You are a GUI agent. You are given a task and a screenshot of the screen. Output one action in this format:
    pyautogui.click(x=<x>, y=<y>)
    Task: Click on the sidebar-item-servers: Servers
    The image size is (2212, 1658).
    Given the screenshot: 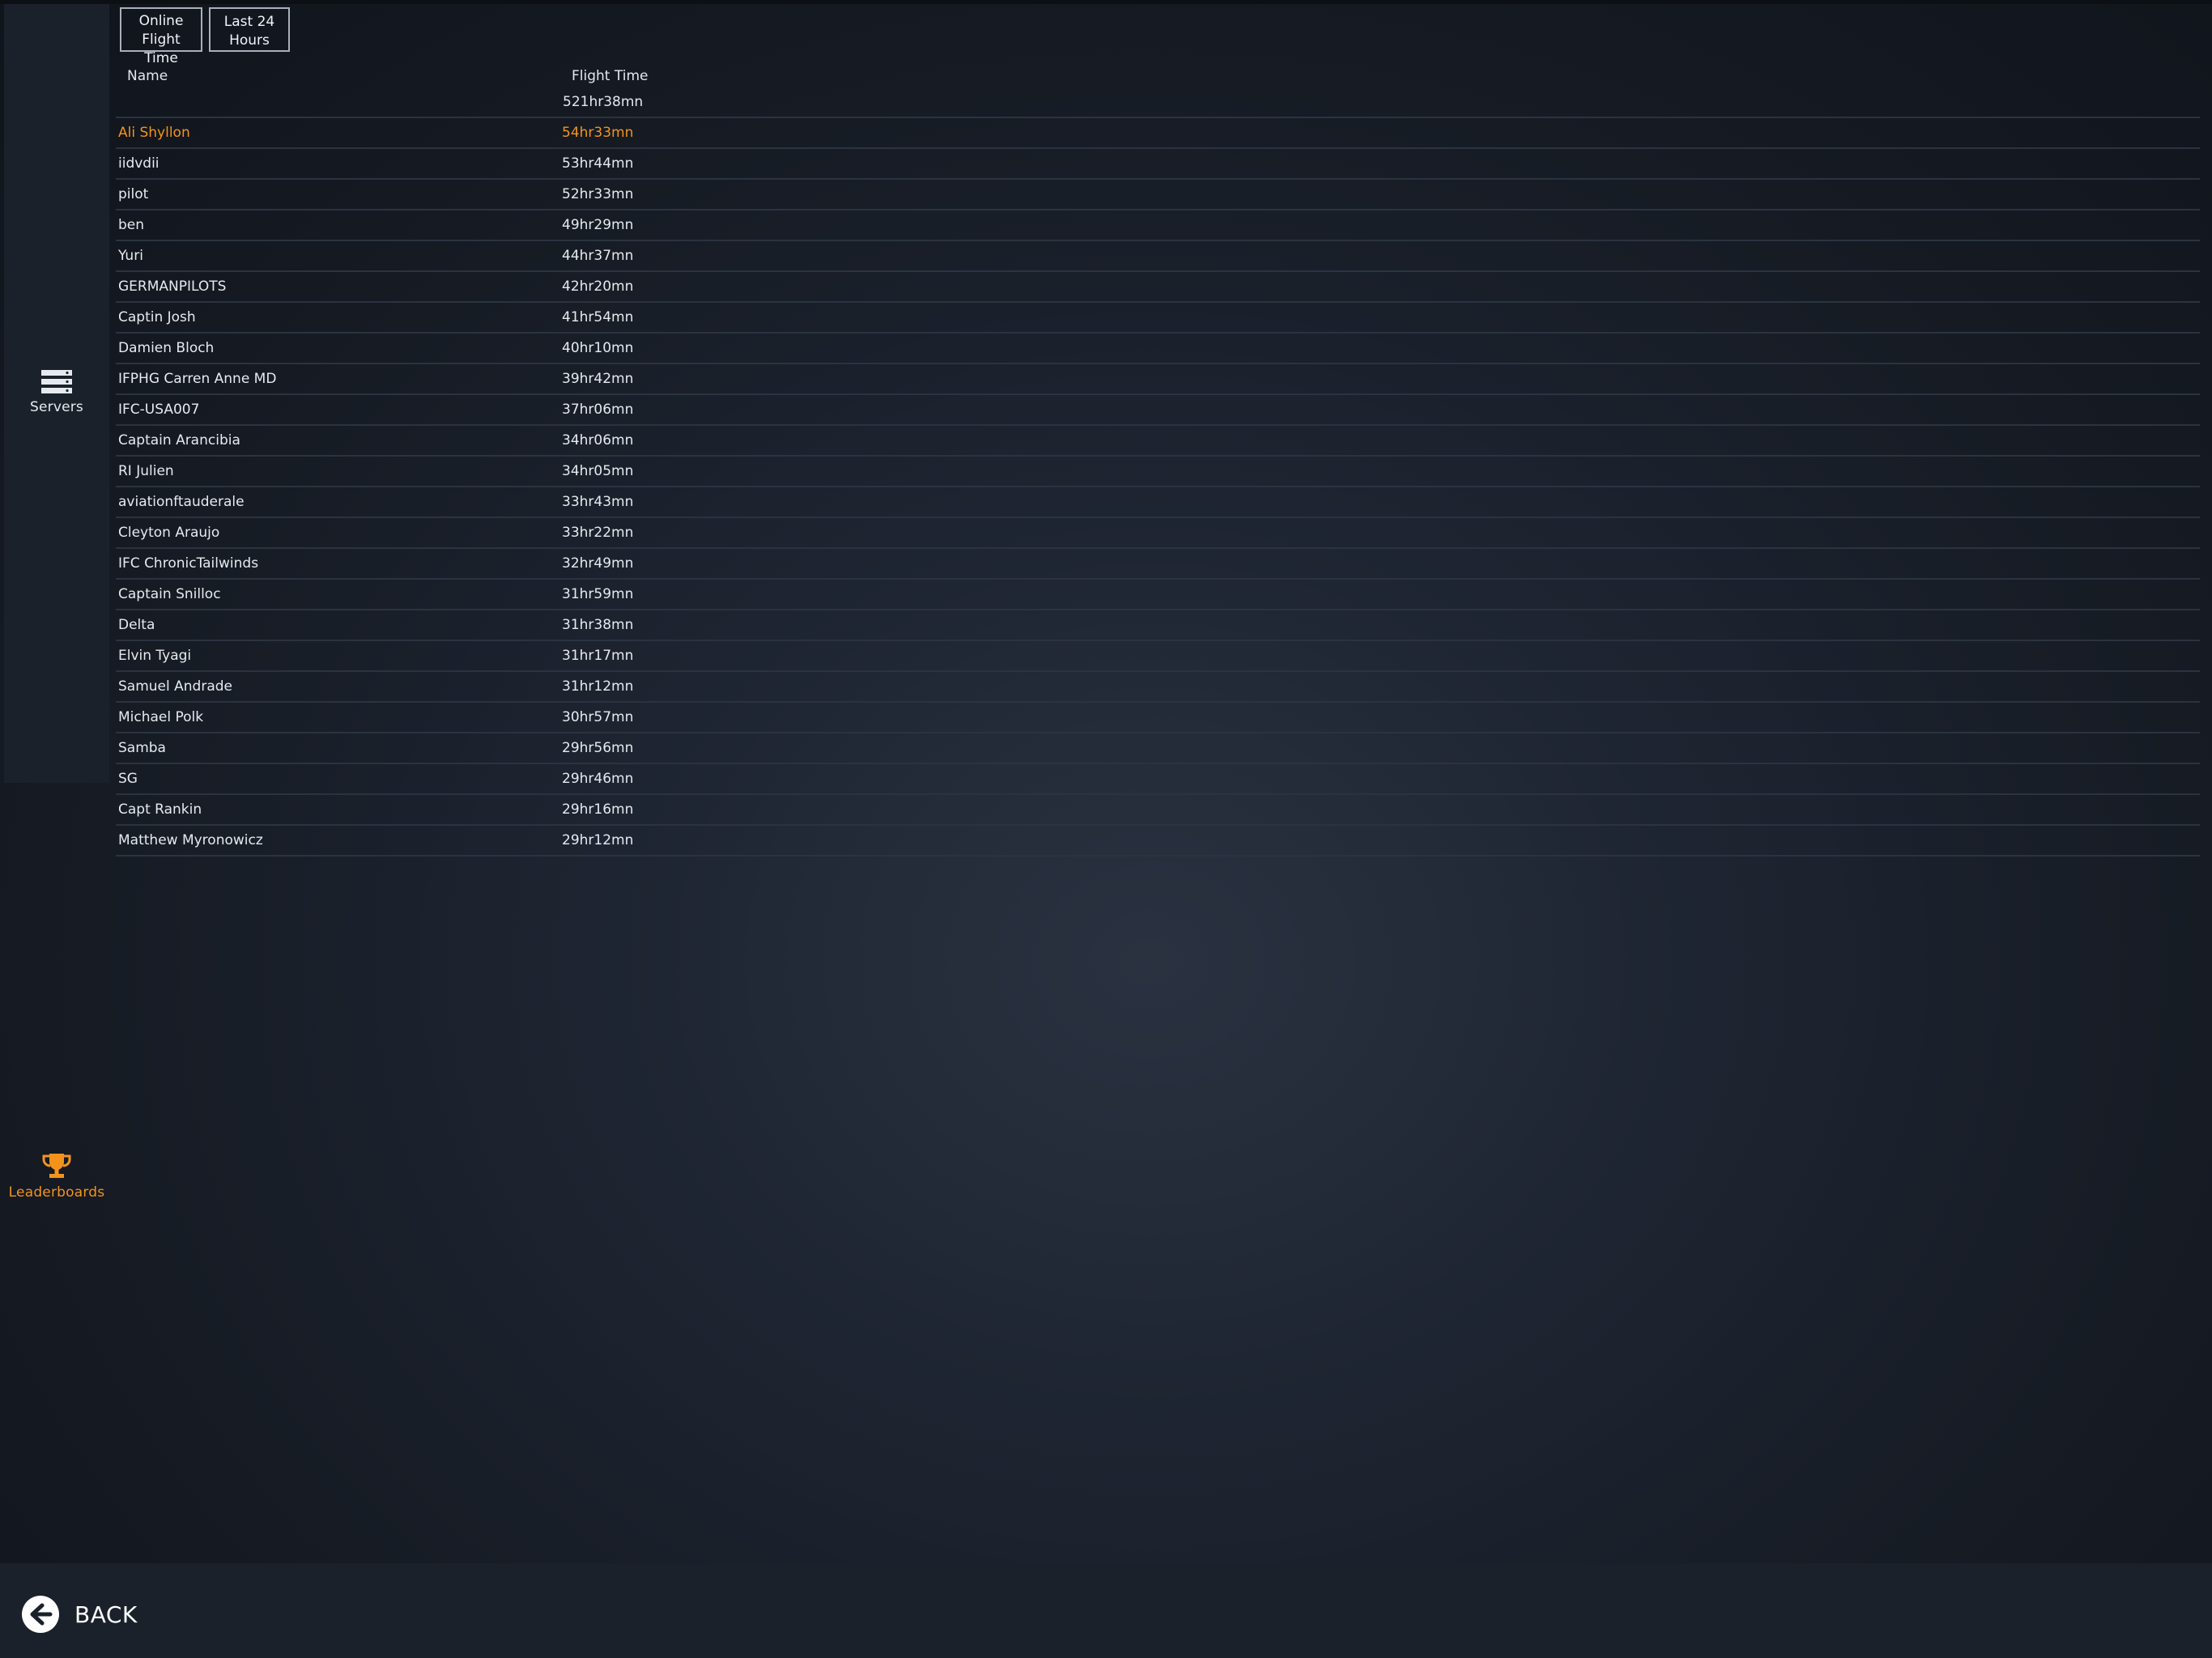 What is the action you would take?
    pyautogui.click(x=56, y=392)
    